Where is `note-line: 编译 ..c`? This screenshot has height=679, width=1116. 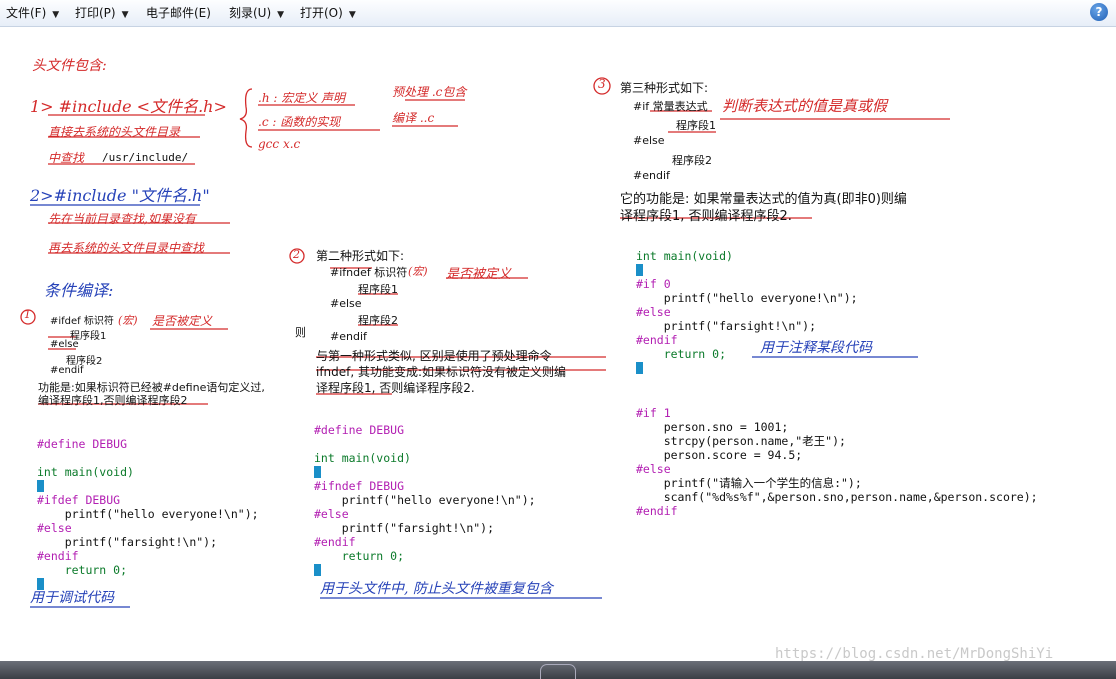 note-line: 编译 ..c is located at coordinates (413, 118).